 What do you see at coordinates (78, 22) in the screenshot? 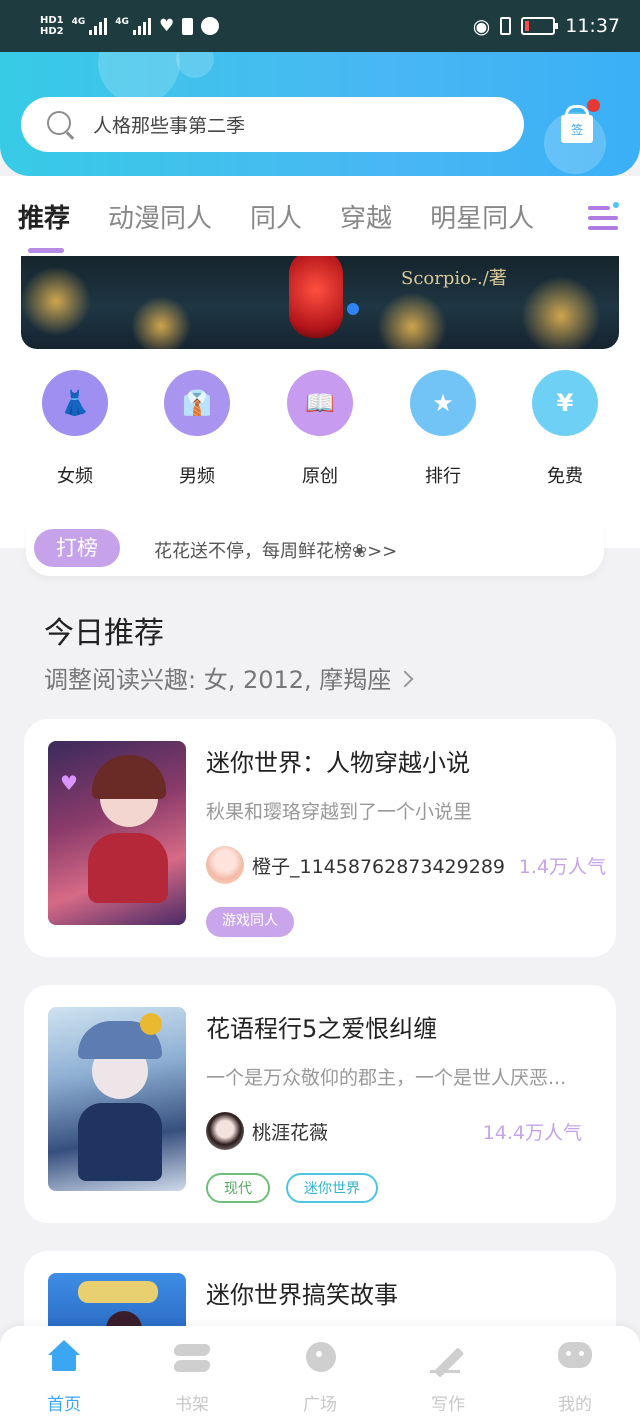
I see `network-type: 4G` at bounding box center [78, 22].